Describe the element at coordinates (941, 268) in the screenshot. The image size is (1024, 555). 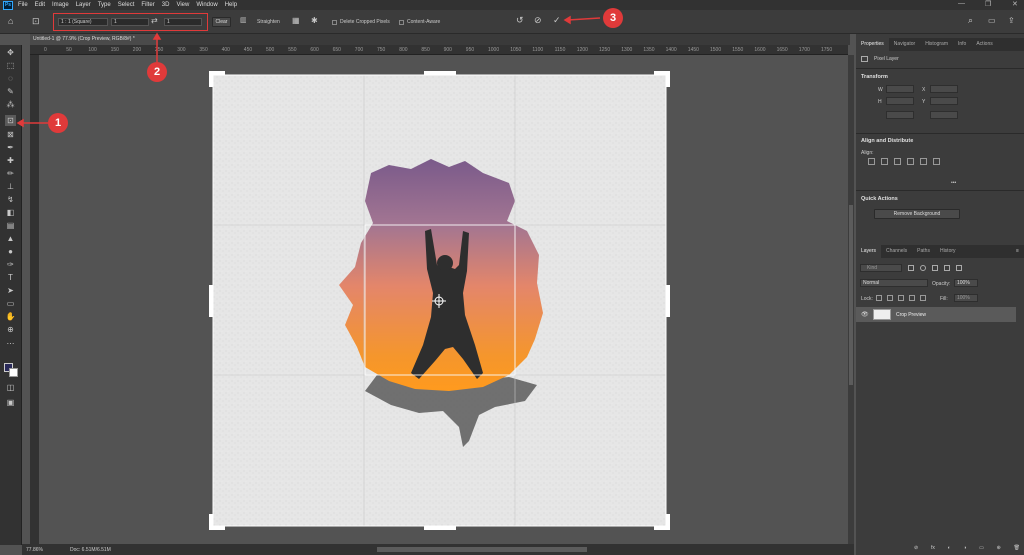
I see `layer-filter-icons` at that location.